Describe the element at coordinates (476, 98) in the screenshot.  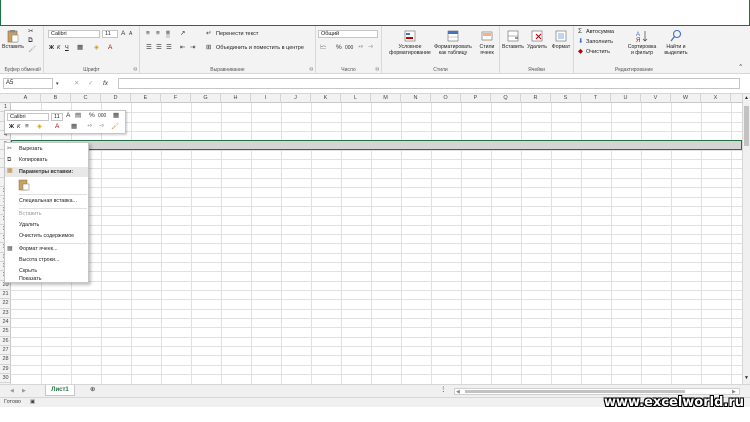
I see `column-header: P` at that location.